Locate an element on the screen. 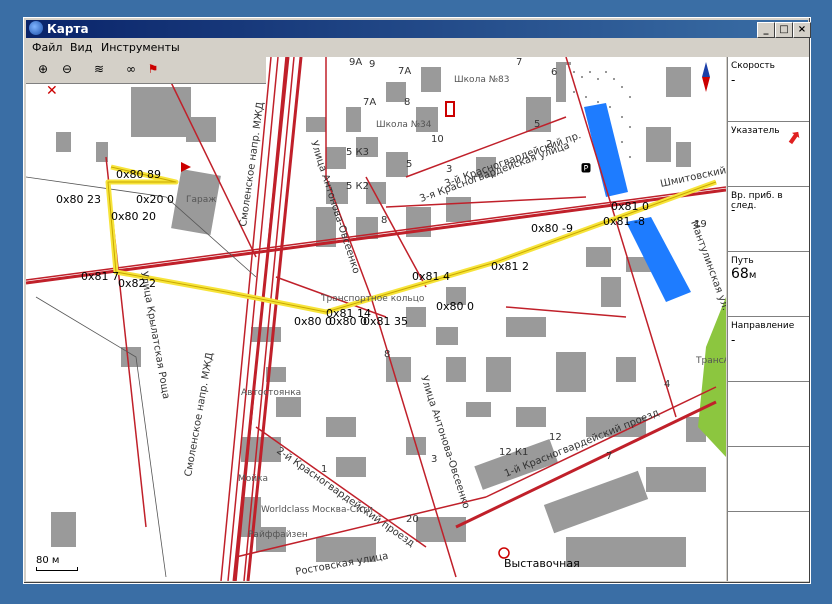  house-number: 10 is located at coordinates (437, 139).